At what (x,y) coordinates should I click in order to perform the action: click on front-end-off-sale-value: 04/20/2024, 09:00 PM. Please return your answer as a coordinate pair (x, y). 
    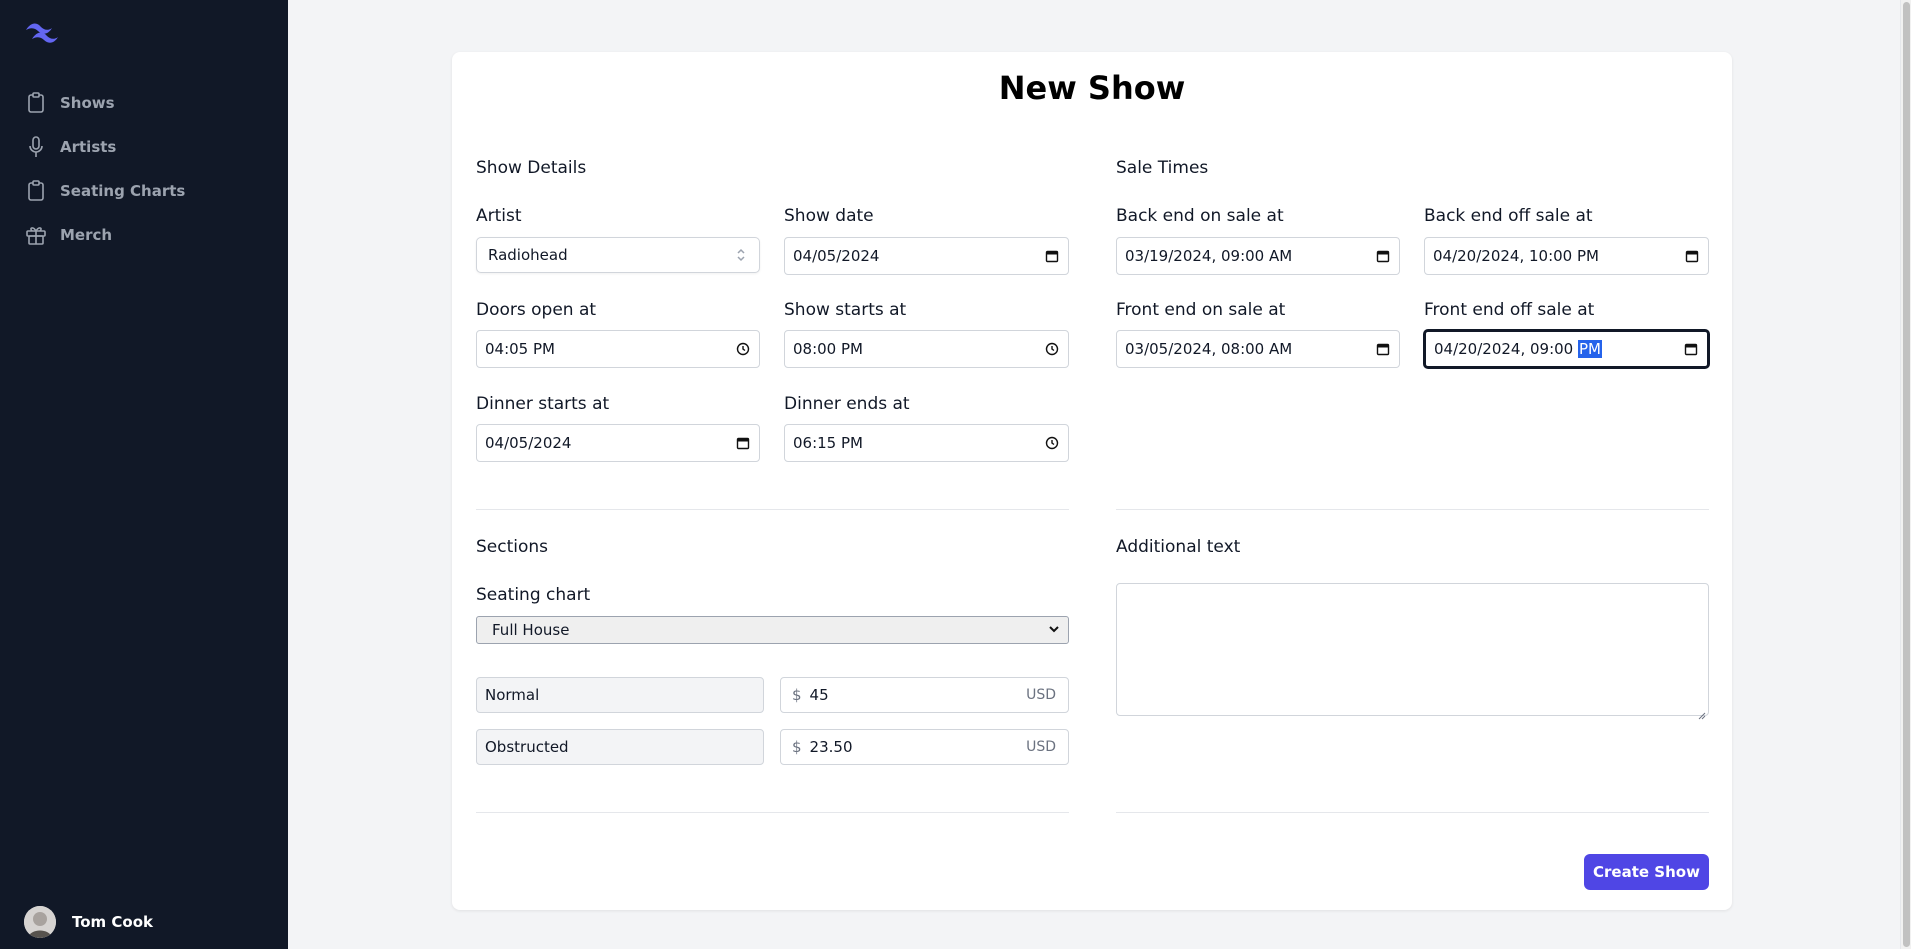
    Looking at the image, I should click on (1558, 349).